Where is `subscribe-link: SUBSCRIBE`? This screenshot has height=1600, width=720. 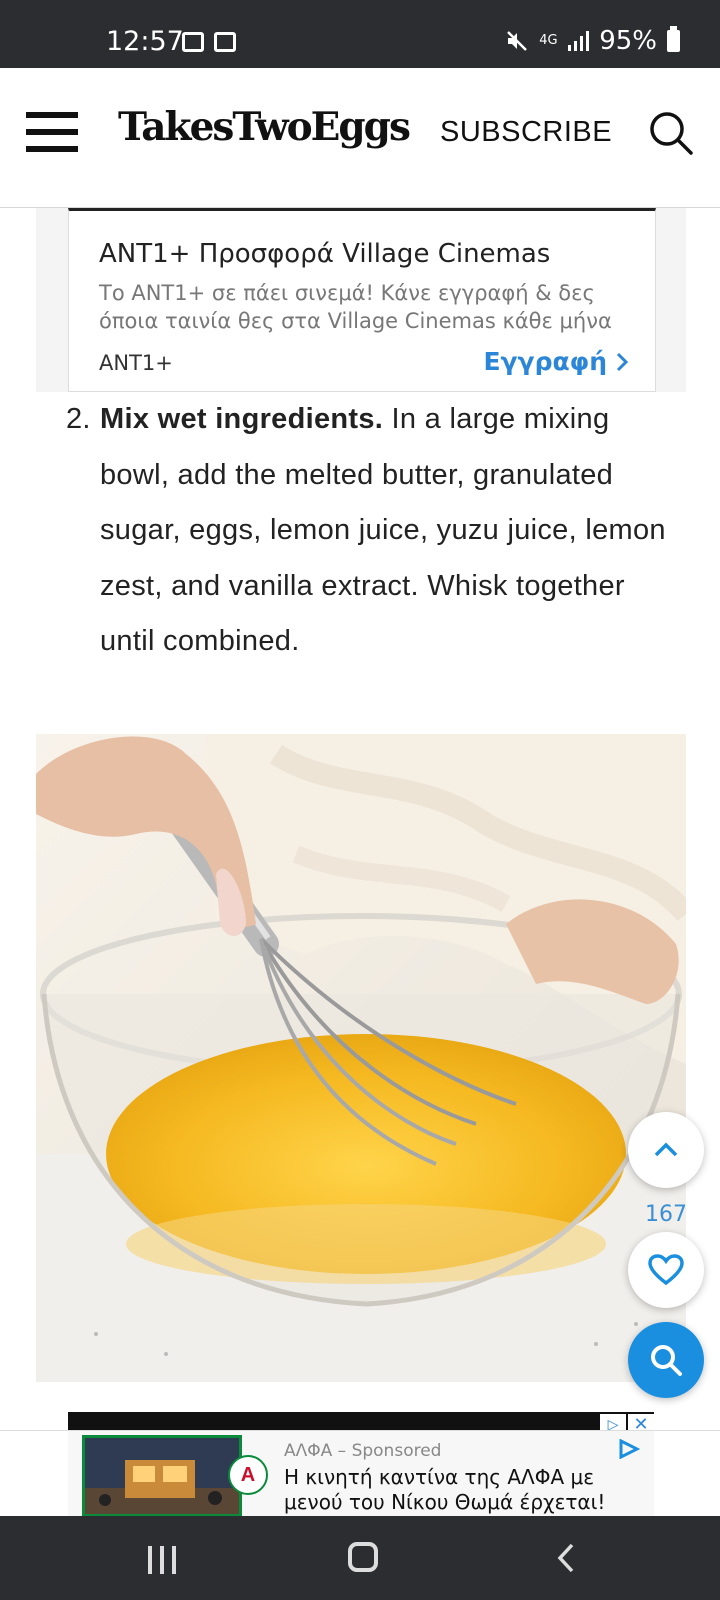
subscribe-link: SUBSCRIBE is located at coordinates (526, 132).